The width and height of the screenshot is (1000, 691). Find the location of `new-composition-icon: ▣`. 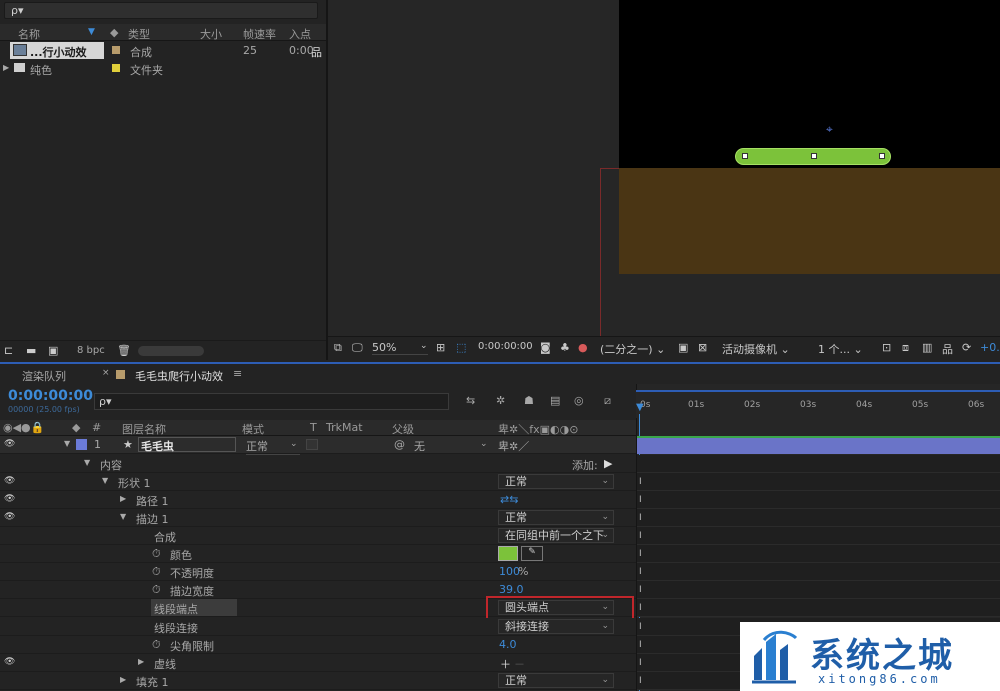

new-composition-icon: ▣ is located at coordinates (53, 350).